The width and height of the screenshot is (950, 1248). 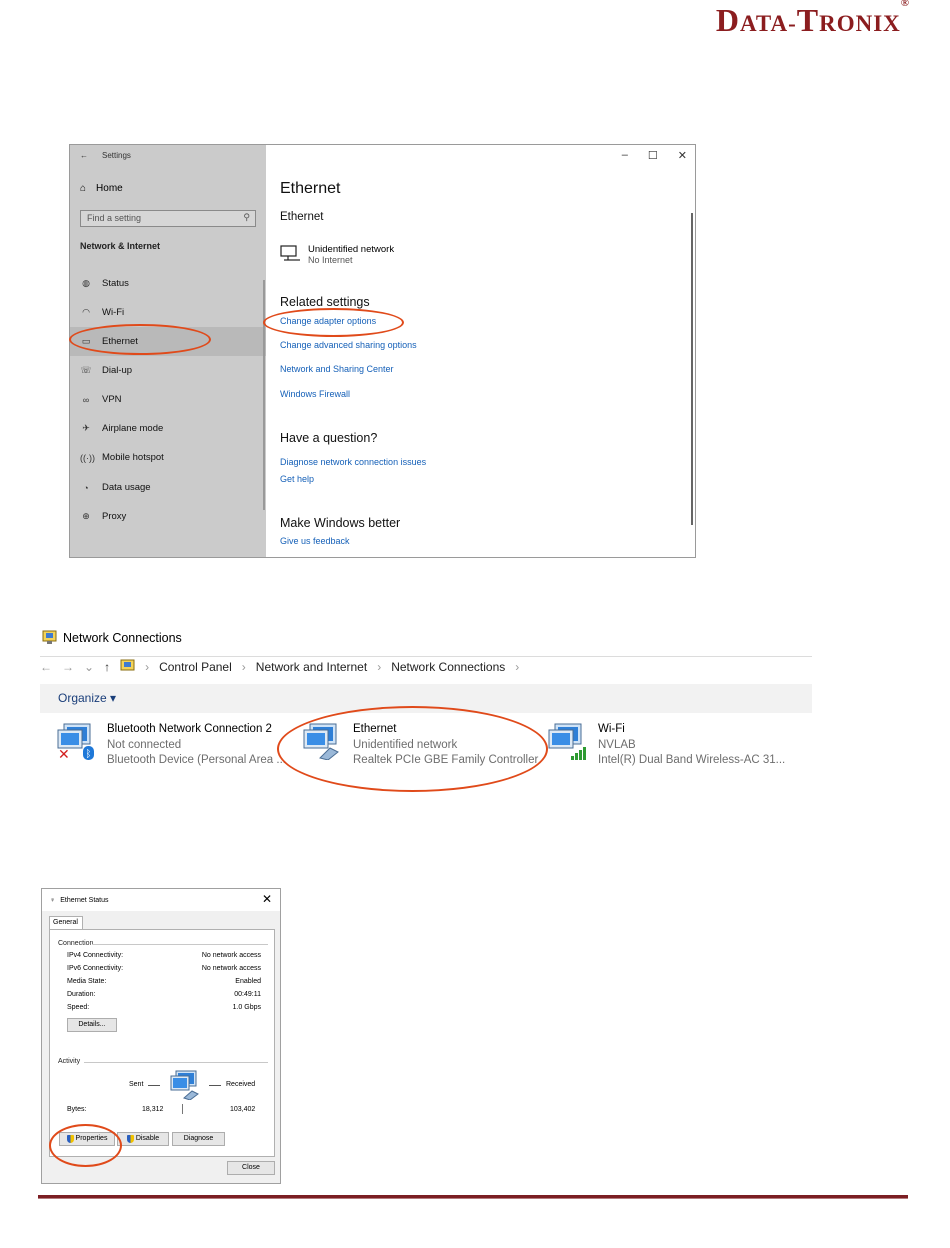 What do you see at coordinates (168, 218) in the screenshot?
I see `find-setting-search-input: Find a setting ⚲` at bounding box center [168, 218].